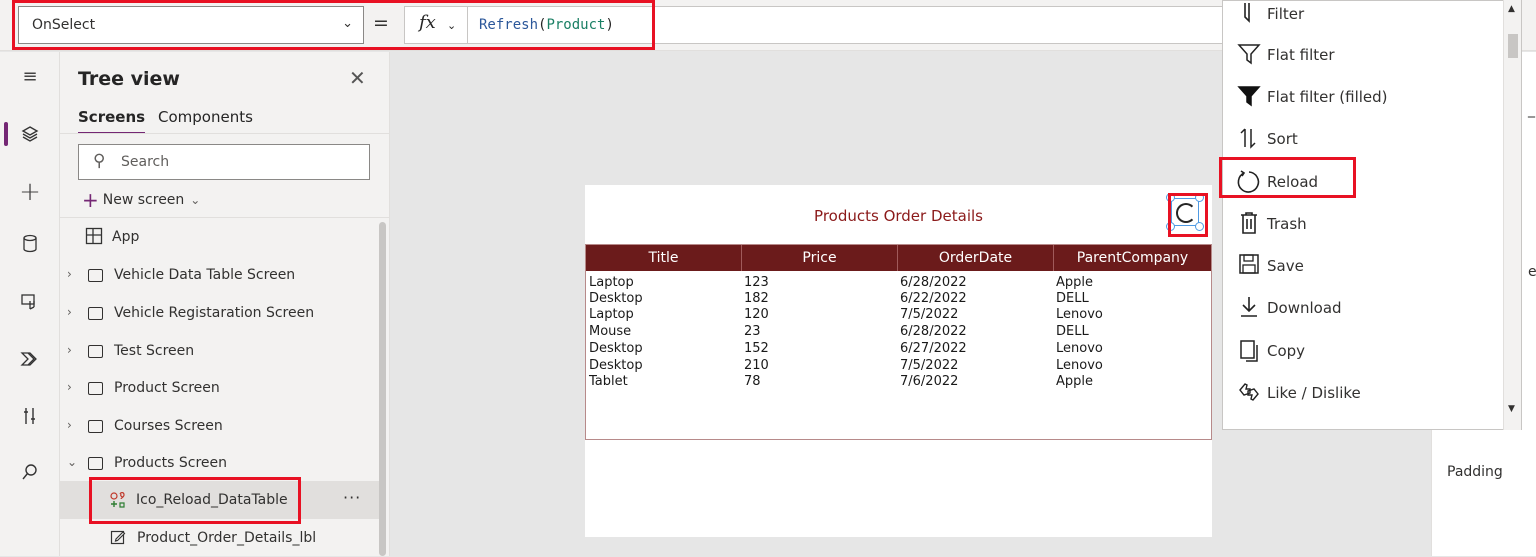 This screenshot has height=557, width=1536. Describe the element at coordinates (64, 25) in the screenshot. I see `property-value: OnSelect` at that location.